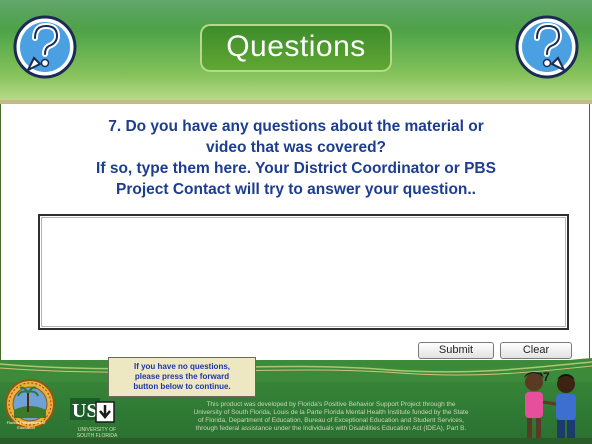 Image resolution: width=592 pixels, height=444 pixels. Describe the element at coordinates (182, 386) in the screenshot. I see `notice-line-3: button below to continue.` at that location.